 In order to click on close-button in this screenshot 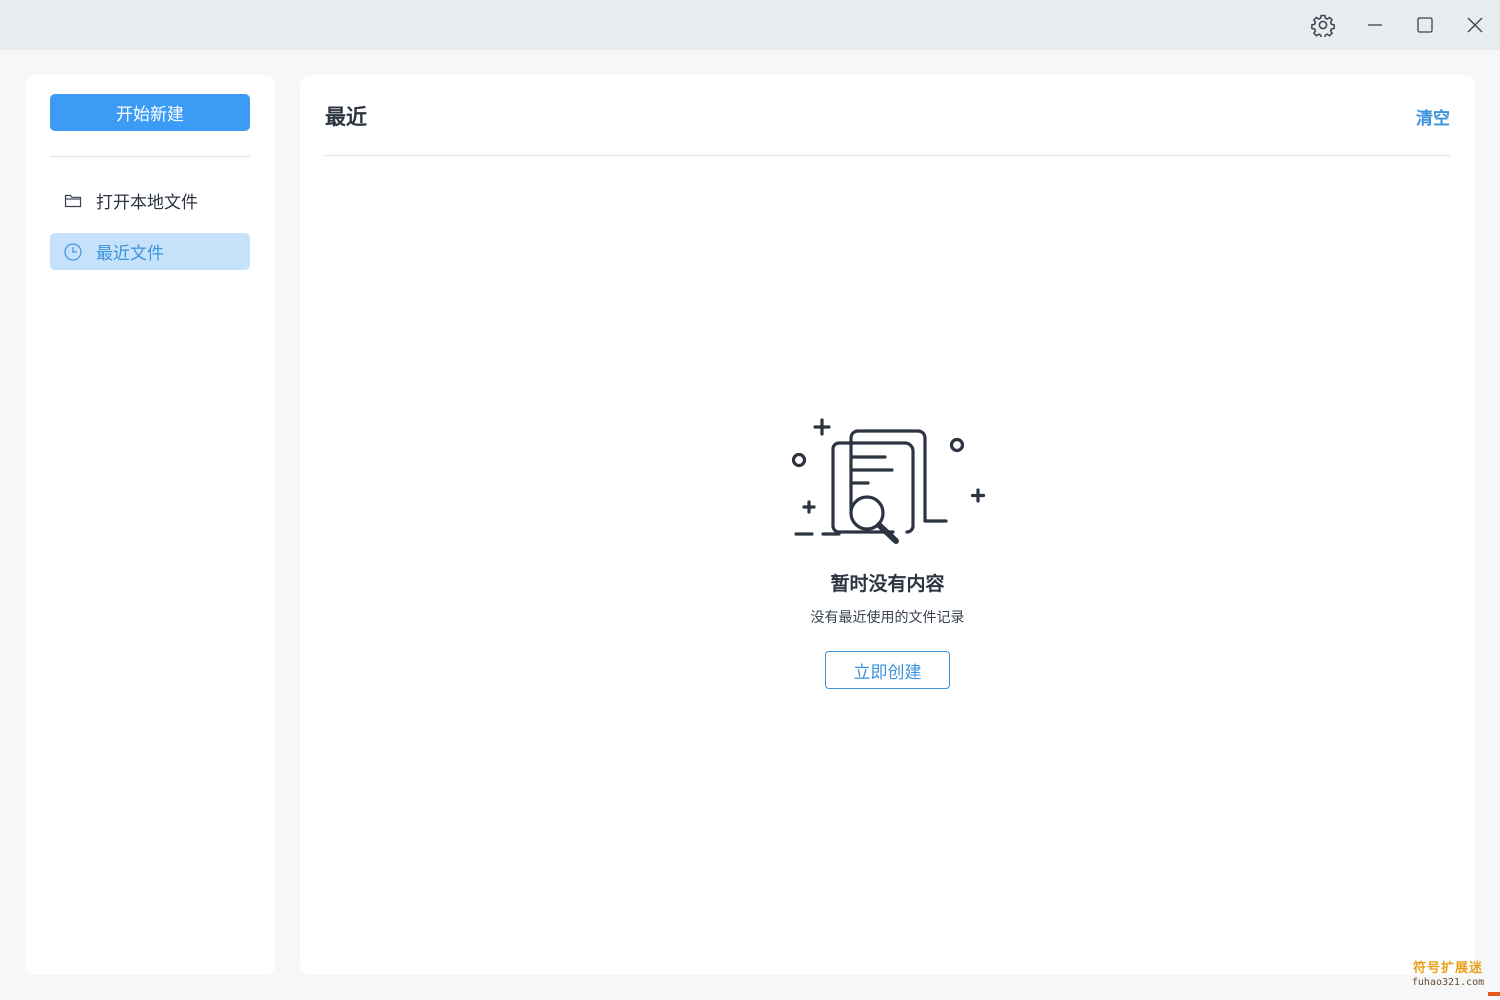, I will do `click(1475, 25)`.